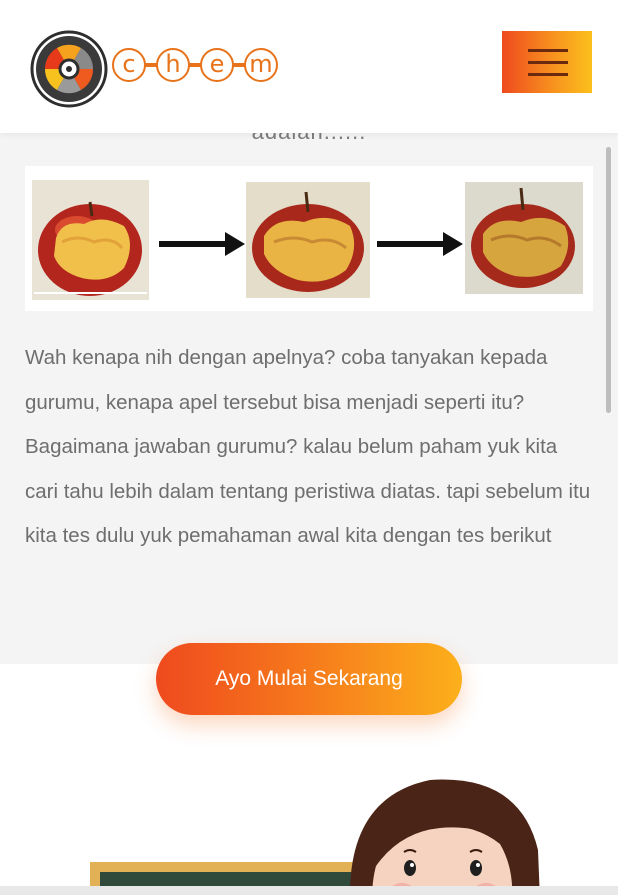 The image size is (618, 895). What do you see at coordinates (309, 66) in the screenshot?
I see `site-header: c h e m` at bounding box center [309, 66].